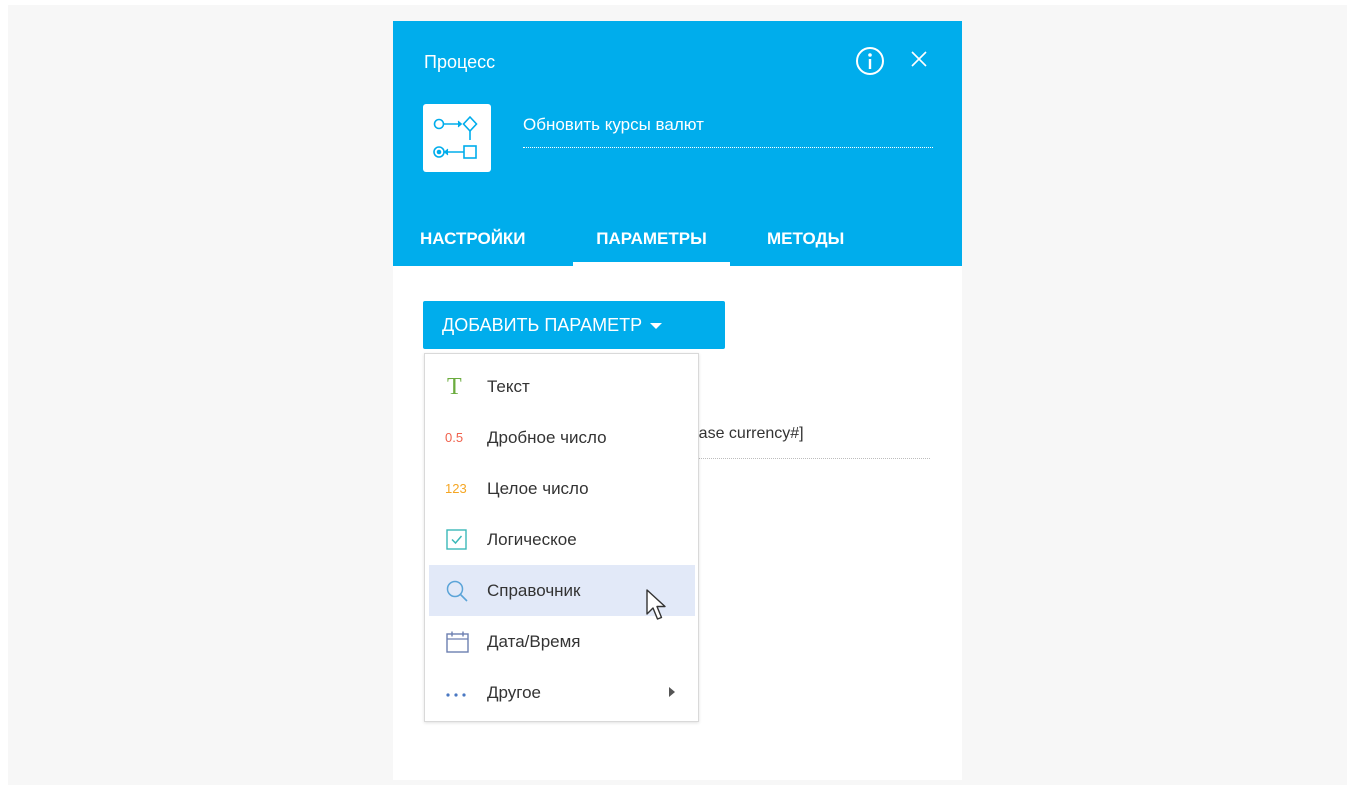  I want to click on menu-item-label: Текст, so click(508, 386).